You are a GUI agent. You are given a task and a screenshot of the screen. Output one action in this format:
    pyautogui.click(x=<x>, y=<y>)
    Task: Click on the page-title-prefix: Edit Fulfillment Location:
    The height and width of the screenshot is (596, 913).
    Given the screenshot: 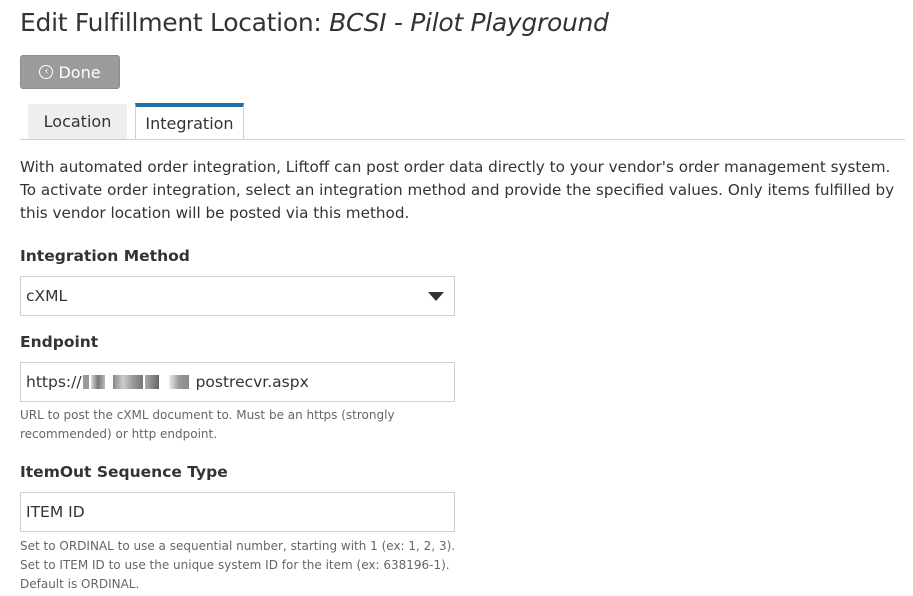 What is the action you would take?
    pyautogui.click(x=175, y=22)
    